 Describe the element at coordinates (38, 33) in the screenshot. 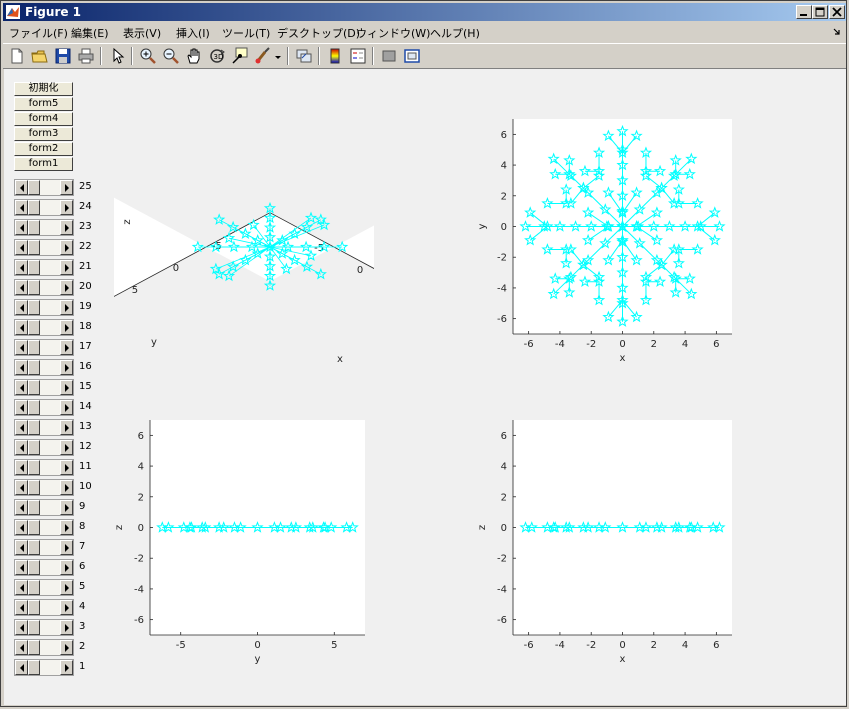

I see `menu-file: ファイル(F)` at that location.